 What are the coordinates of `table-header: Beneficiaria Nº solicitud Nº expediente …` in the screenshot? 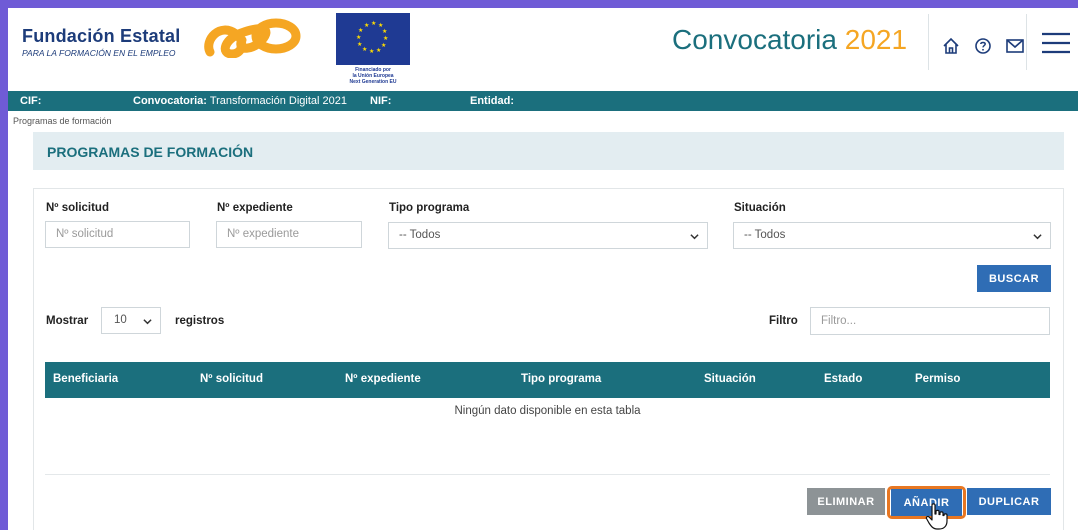 It's located at (547, 380).